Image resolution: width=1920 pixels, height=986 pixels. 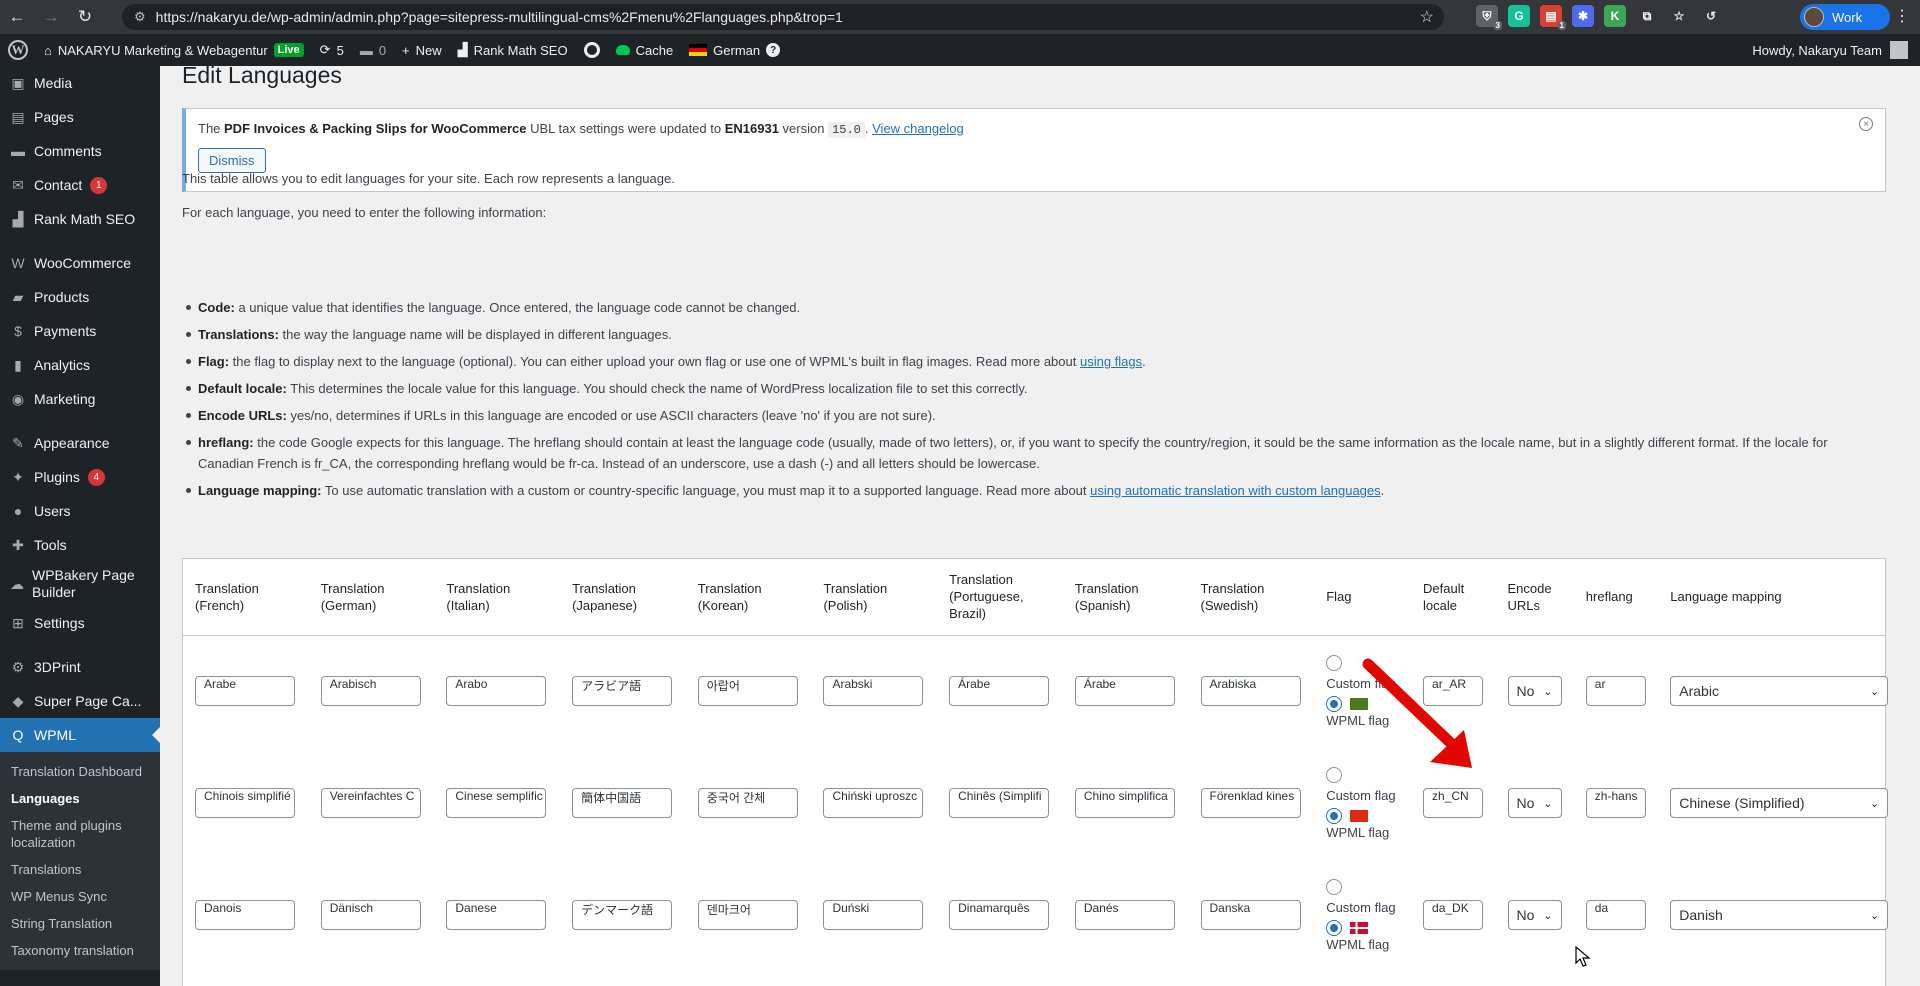 I want to click on k-icon: K, so click(x=1615, y=16).